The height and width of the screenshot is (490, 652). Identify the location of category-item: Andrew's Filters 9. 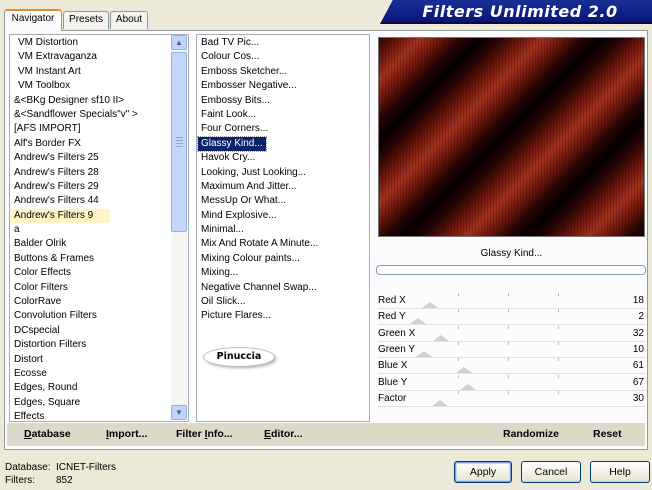
(60, 216).